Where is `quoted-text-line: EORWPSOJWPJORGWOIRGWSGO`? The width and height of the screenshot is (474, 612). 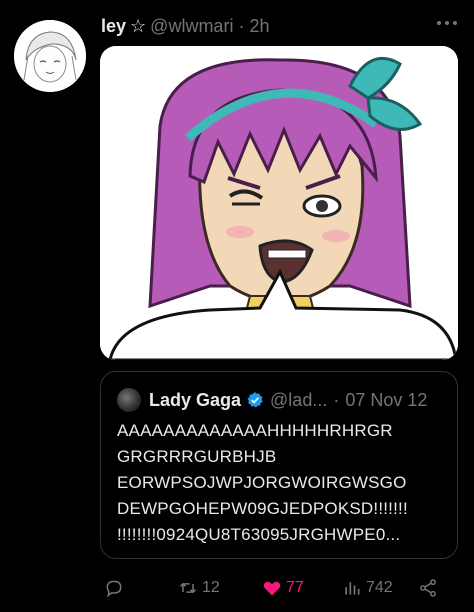 quoted-text-line: EORWPSOJWPJORGWOIRGWSGO is located at coordinates (262, 482).